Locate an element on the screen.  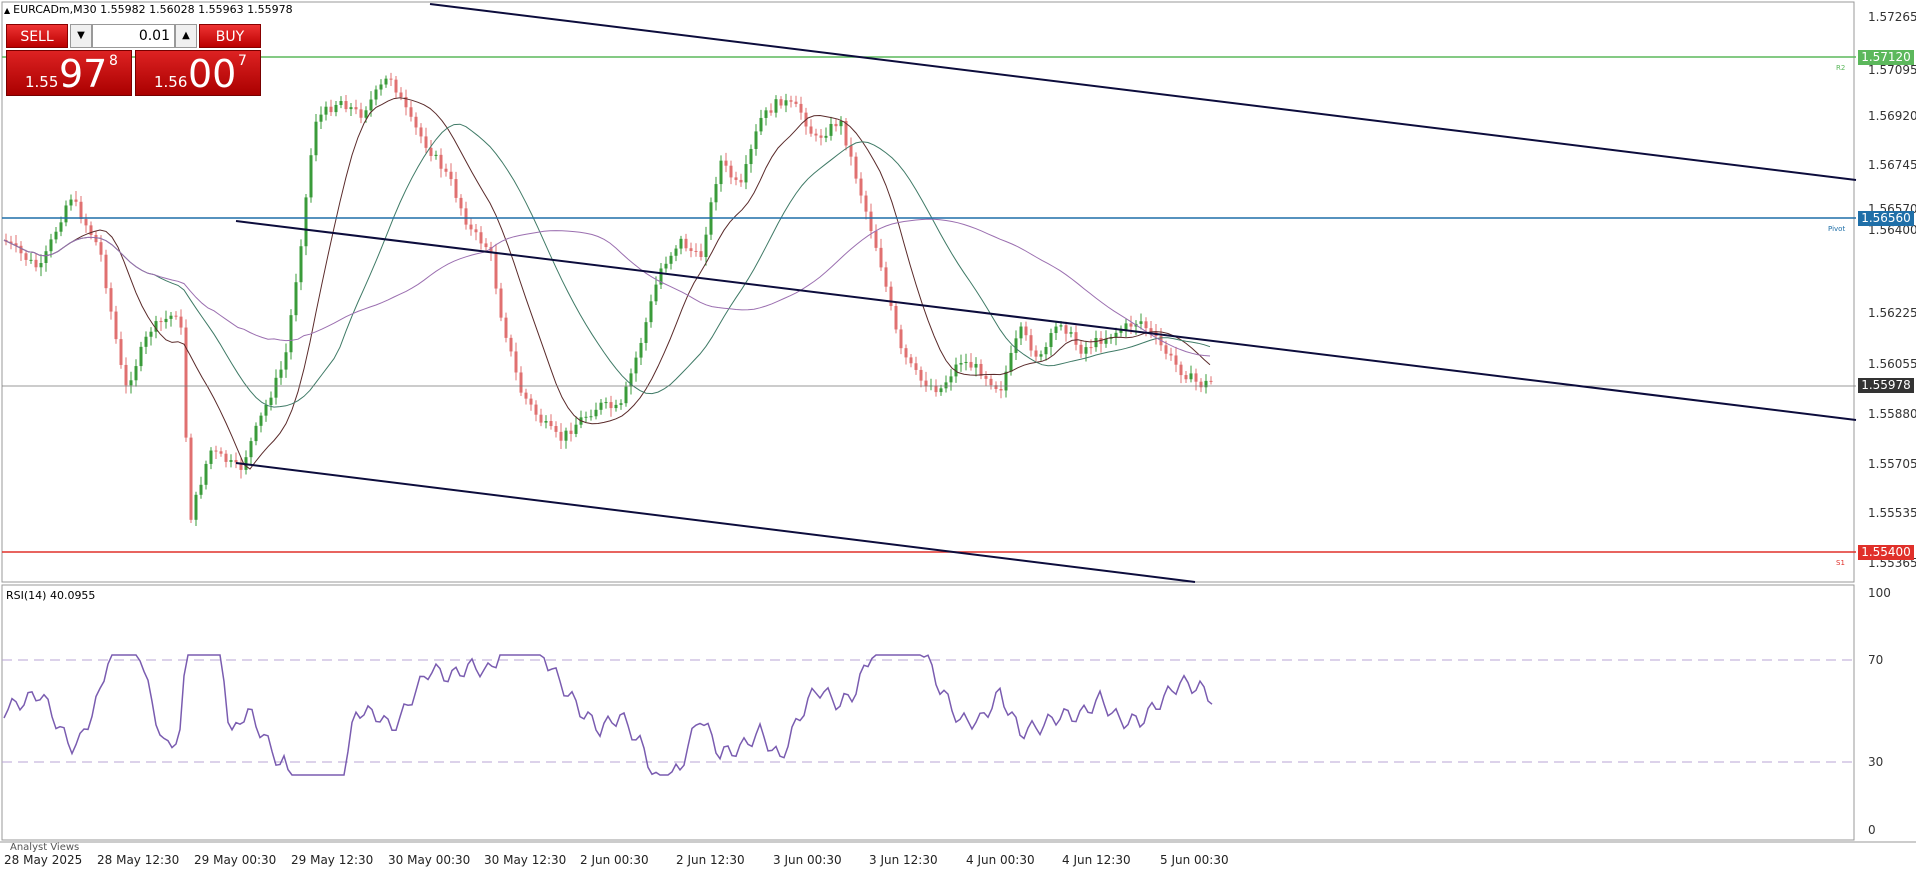
channel-lower-line is located at coordinates (715, 522).